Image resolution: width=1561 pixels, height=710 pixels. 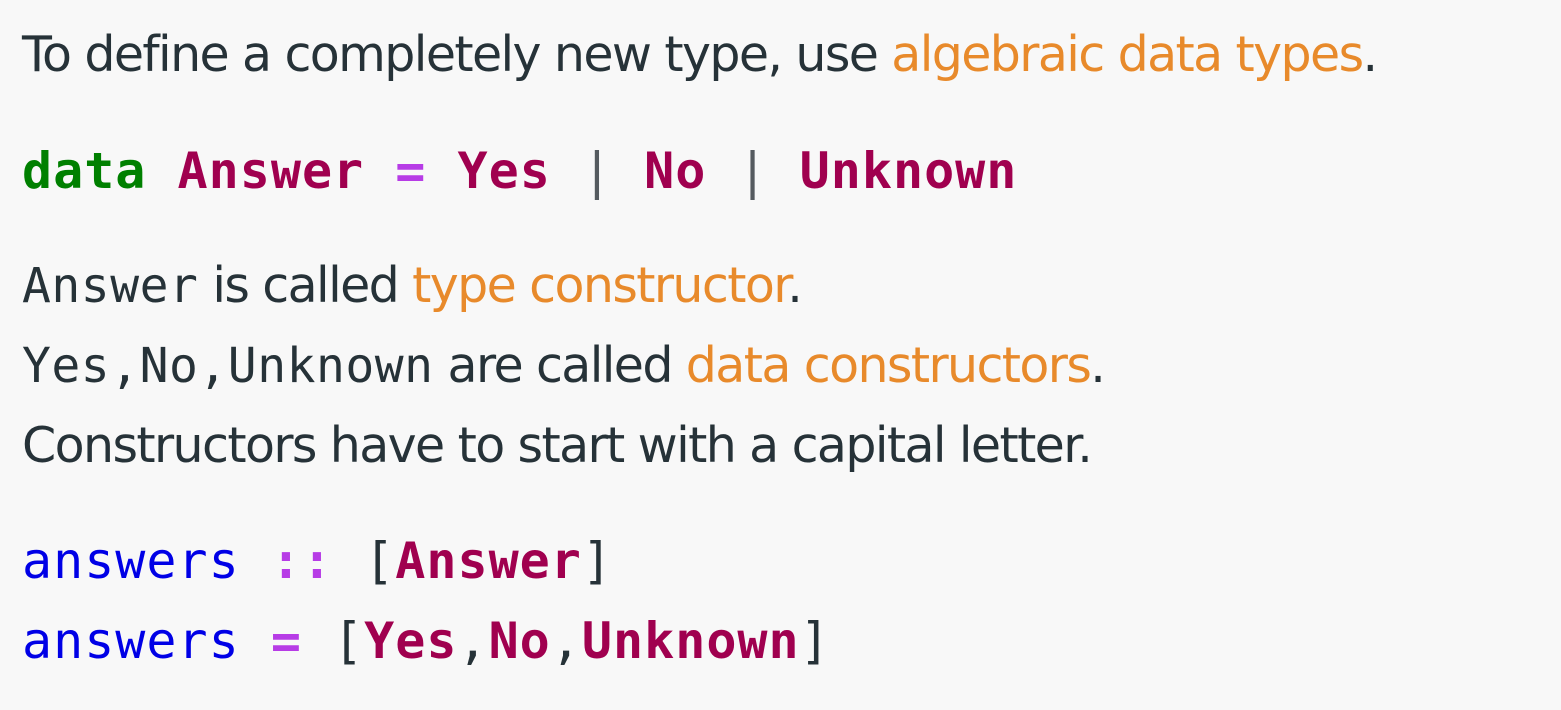 What do you see at coordinates (302, 561) in the screenshot?
I see `type-annotation-operator: ::` at bounding box center [302, 561].